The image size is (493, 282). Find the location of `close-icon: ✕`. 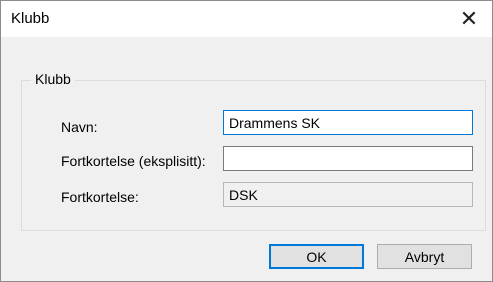

close-icon: ✕ is located at coordinates (469, 19).